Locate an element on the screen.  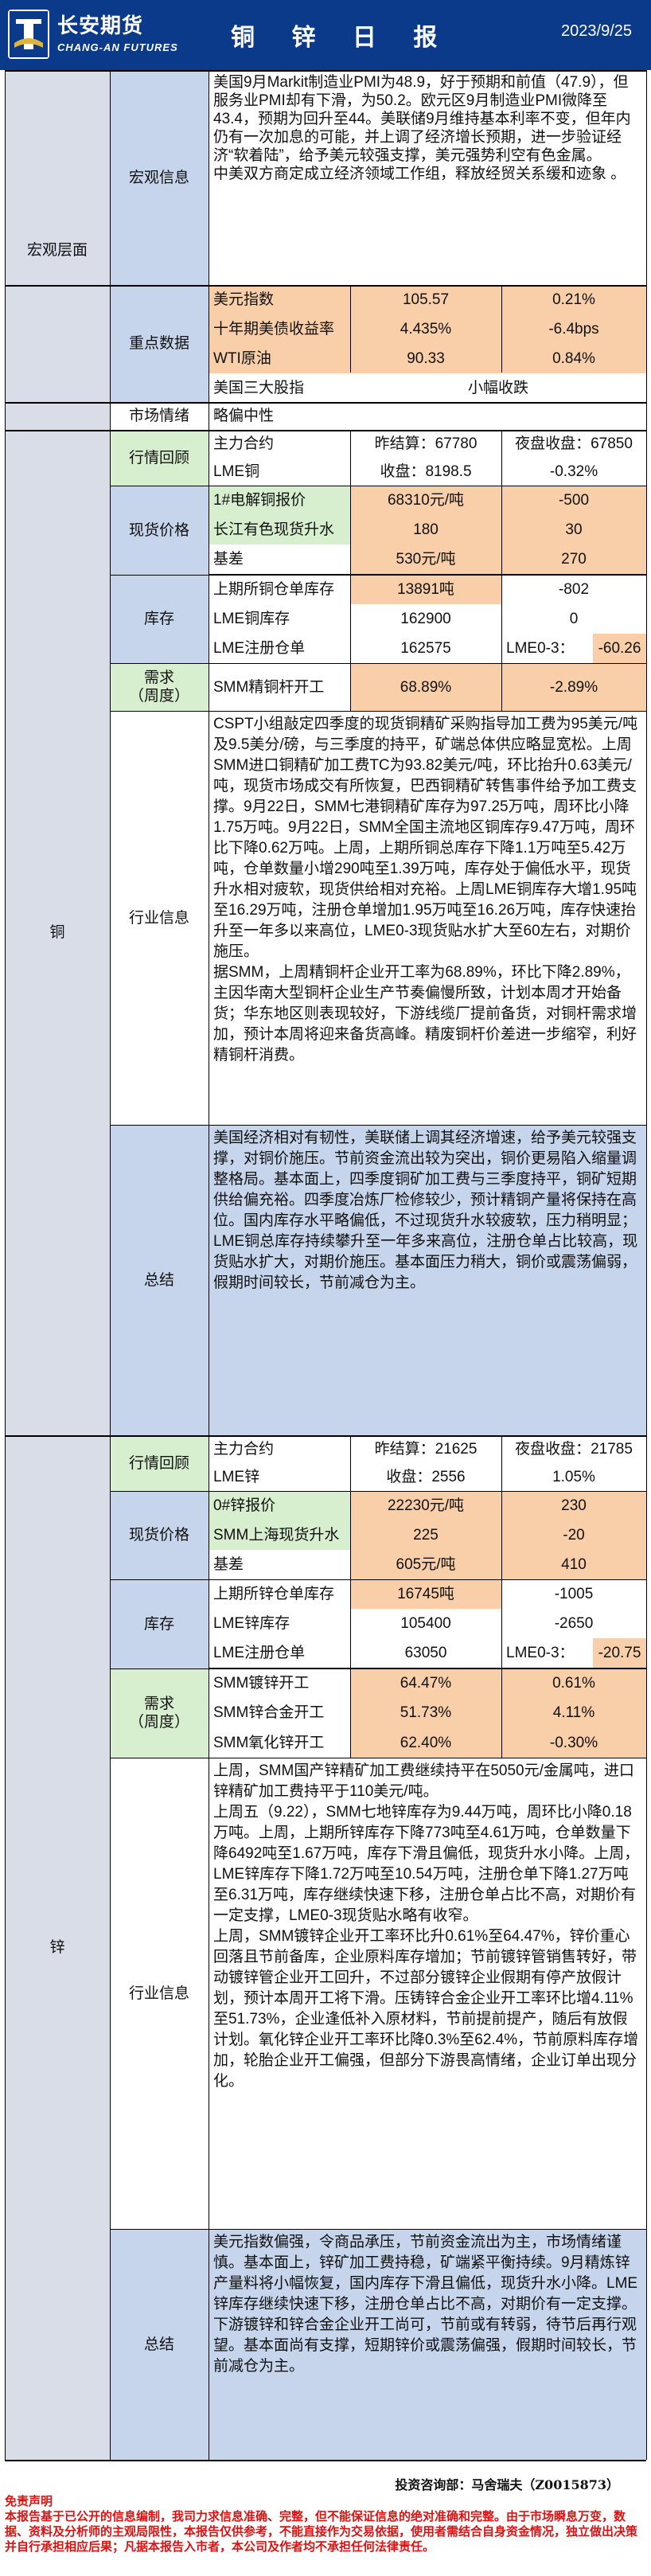
row-name: 0#锌报价 is located at coordinates (279, 1505).